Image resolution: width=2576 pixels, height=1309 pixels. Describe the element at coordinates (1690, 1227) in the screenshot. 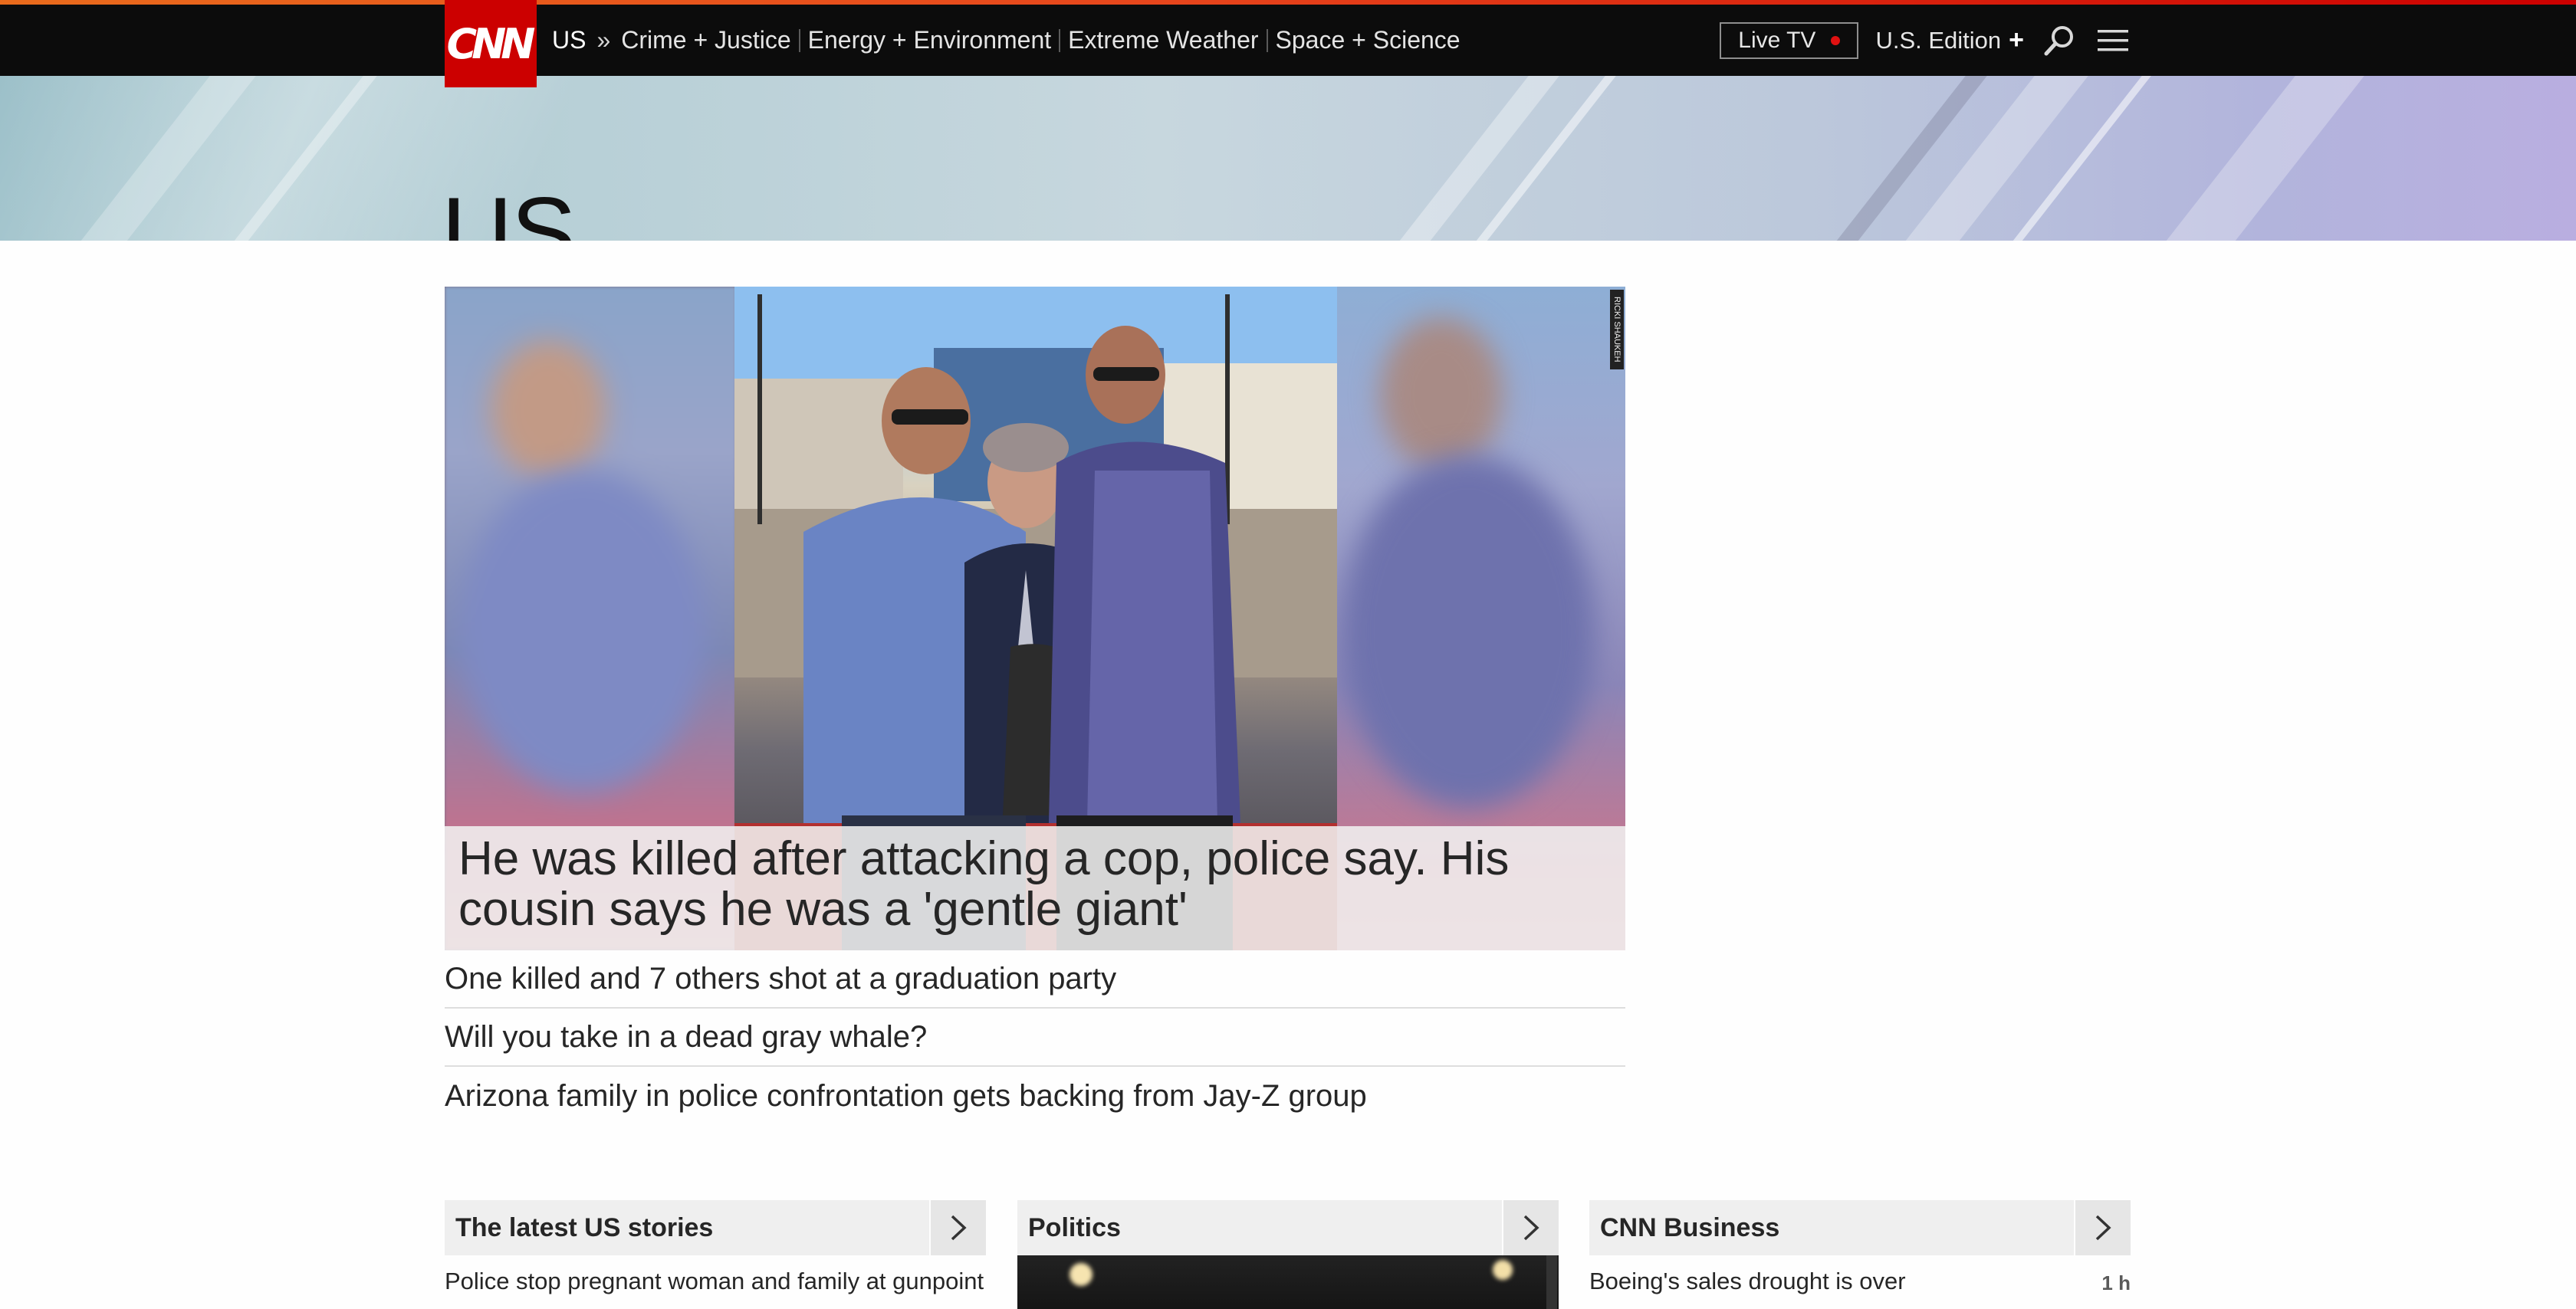

I see `column-title: CNN Business` at that location.